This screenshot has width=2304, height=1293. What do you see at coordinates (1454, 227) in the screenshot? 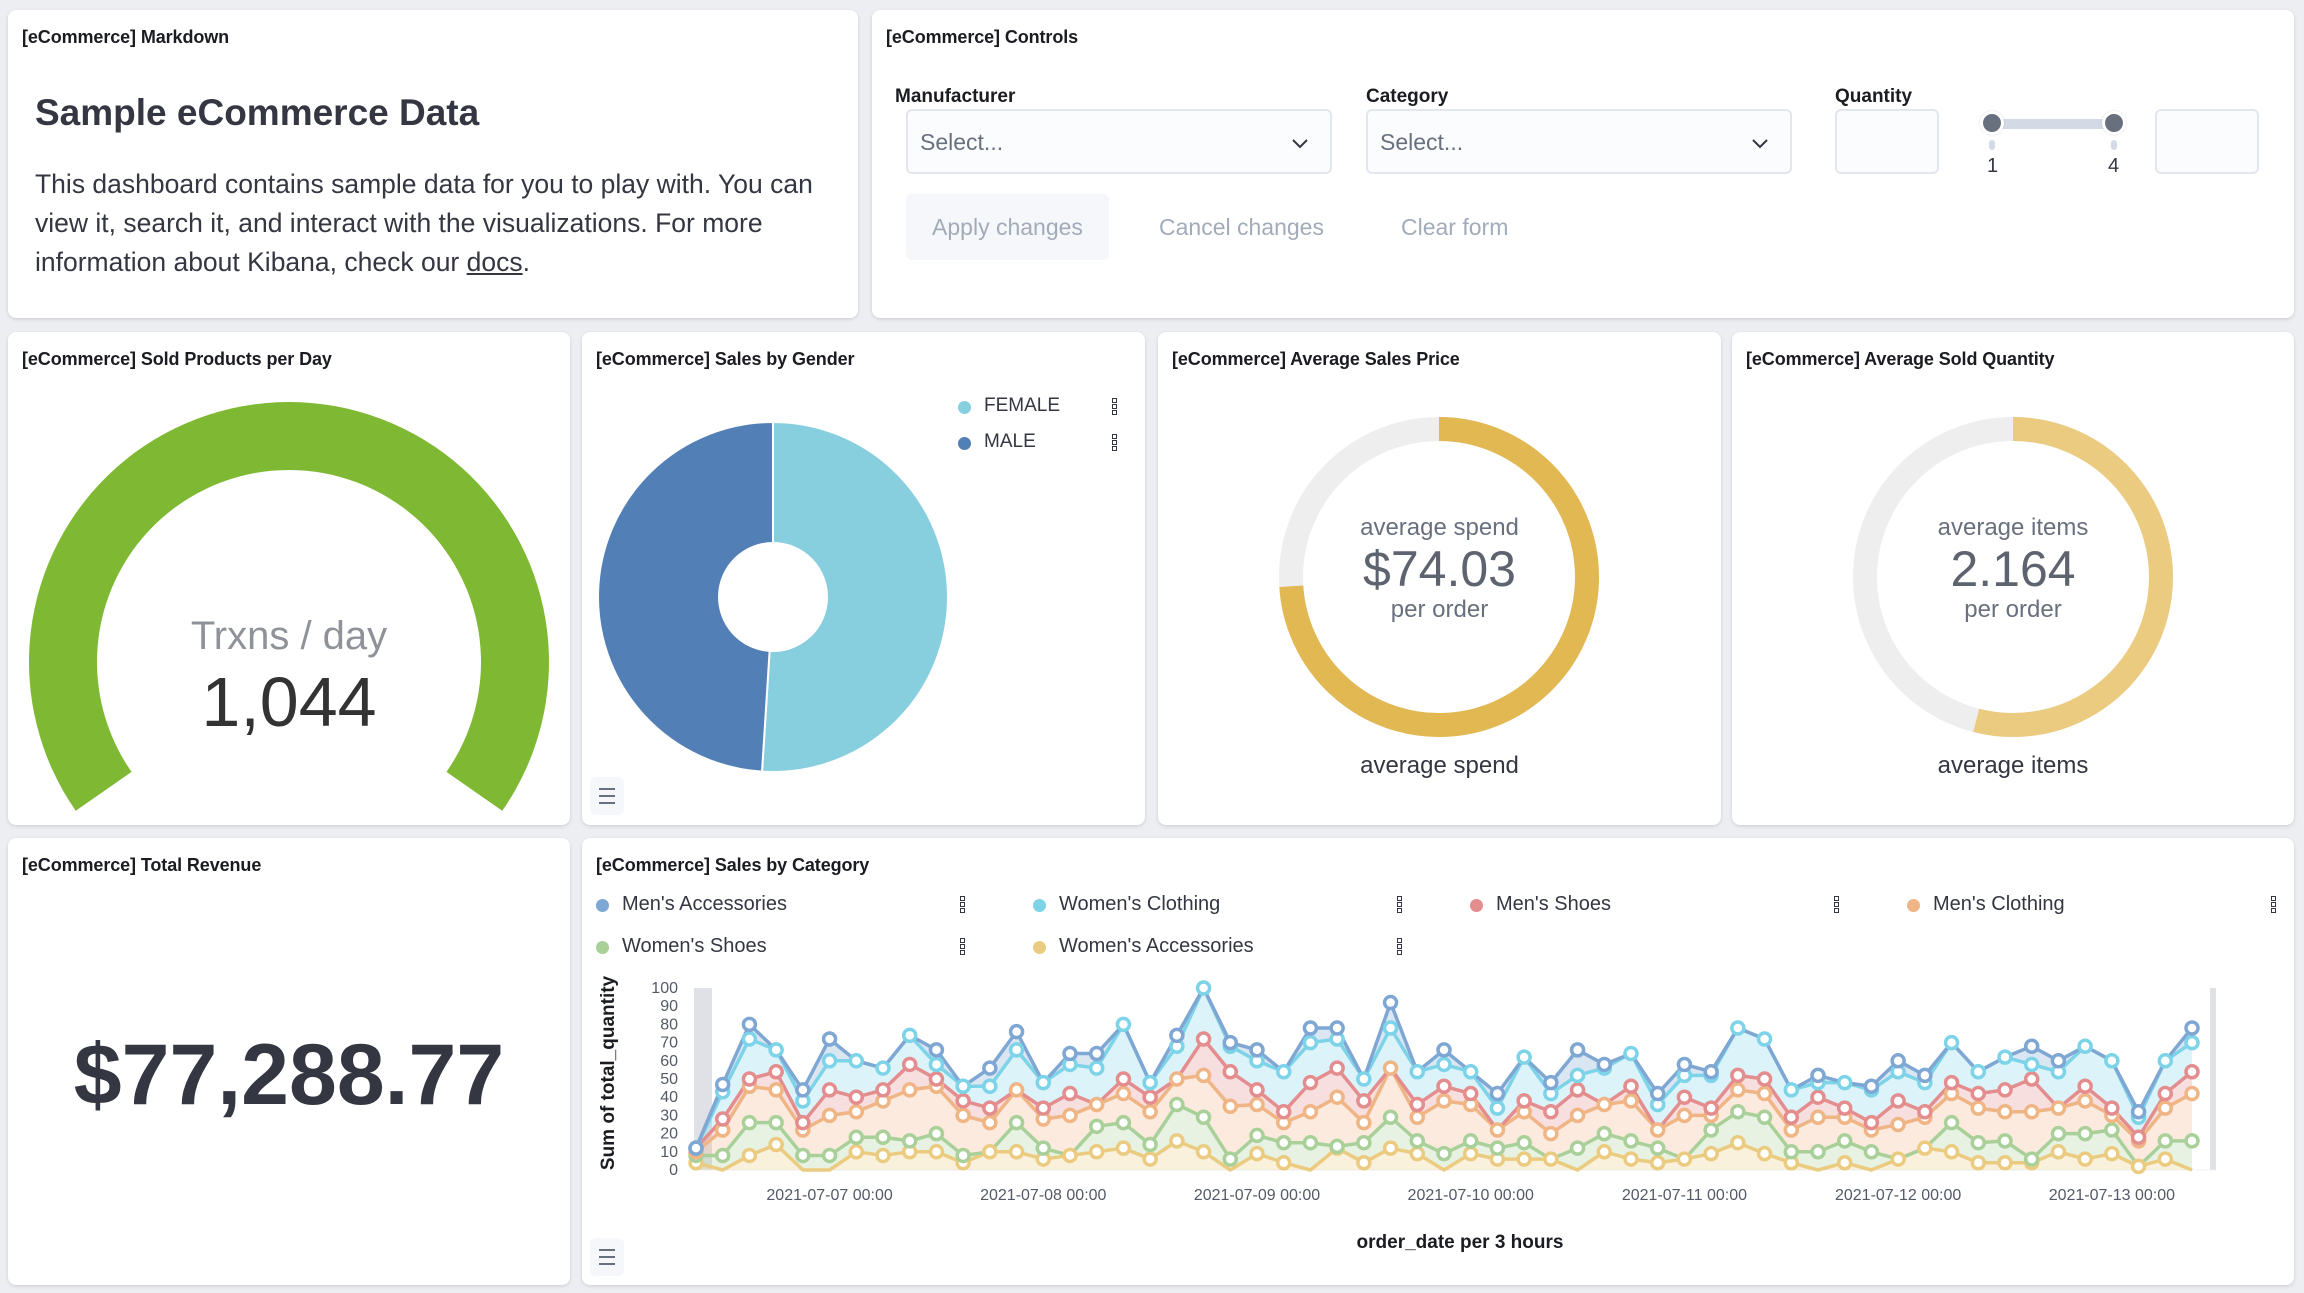
I see `clear-form-button: Clear form` at bounding box center [1454, 227].